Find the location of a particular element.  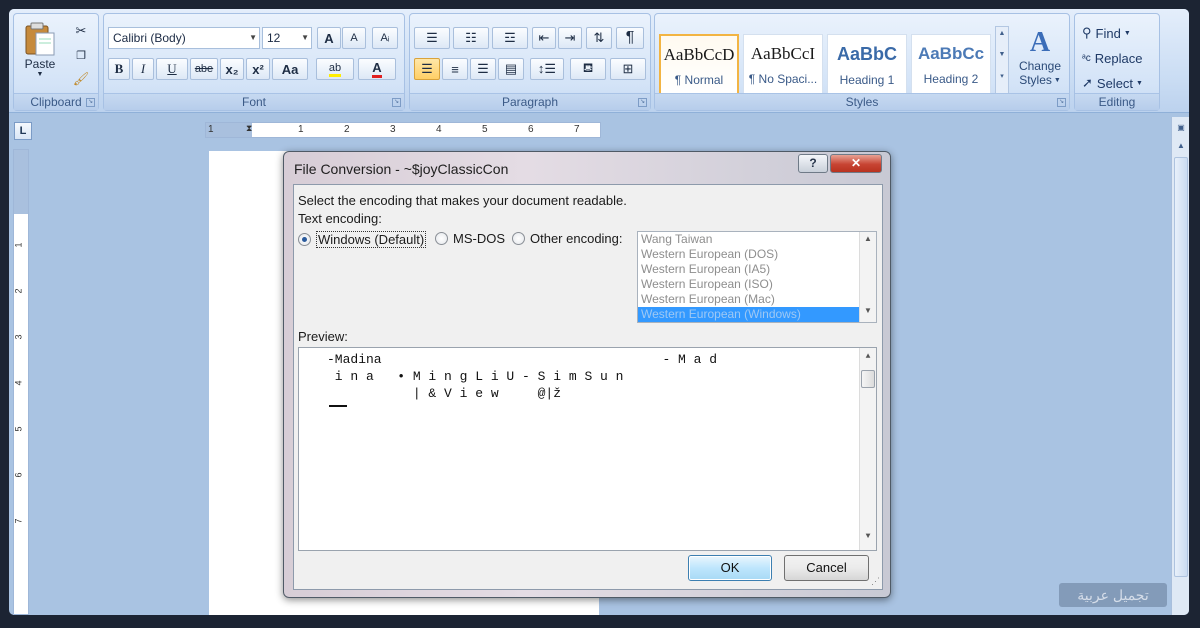

ok-button: OK is located at coordinates (730, 568).